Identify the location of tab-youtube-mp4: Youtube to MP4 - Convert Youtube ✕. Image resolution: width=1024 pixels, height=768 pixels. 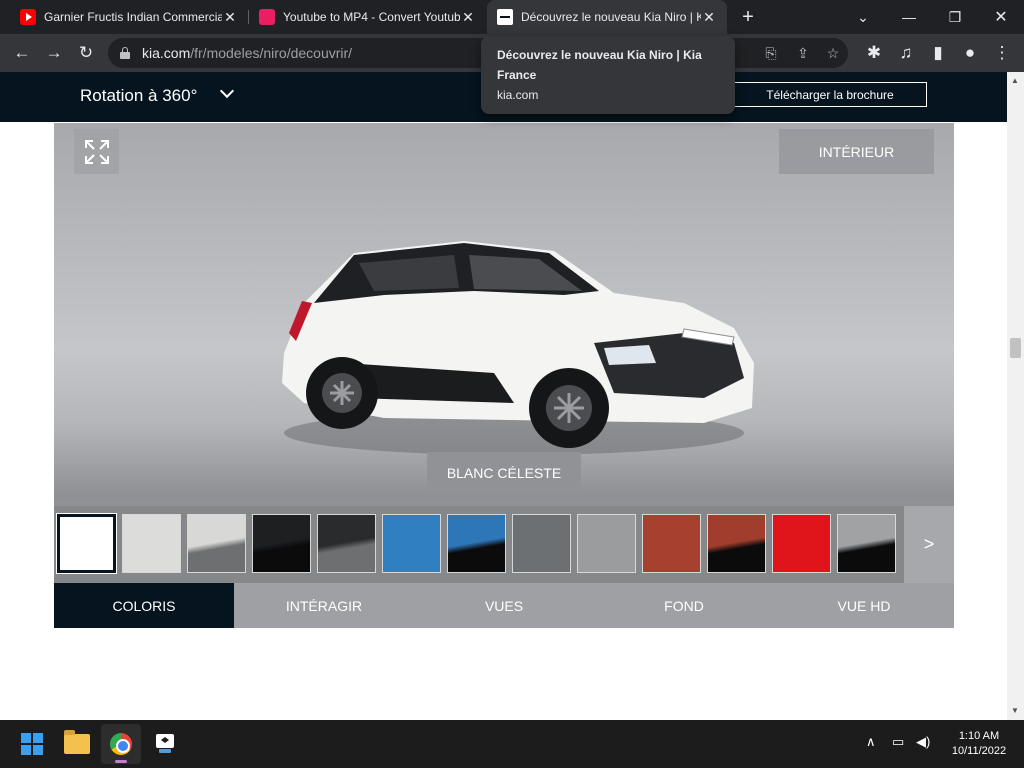
(367, 17).